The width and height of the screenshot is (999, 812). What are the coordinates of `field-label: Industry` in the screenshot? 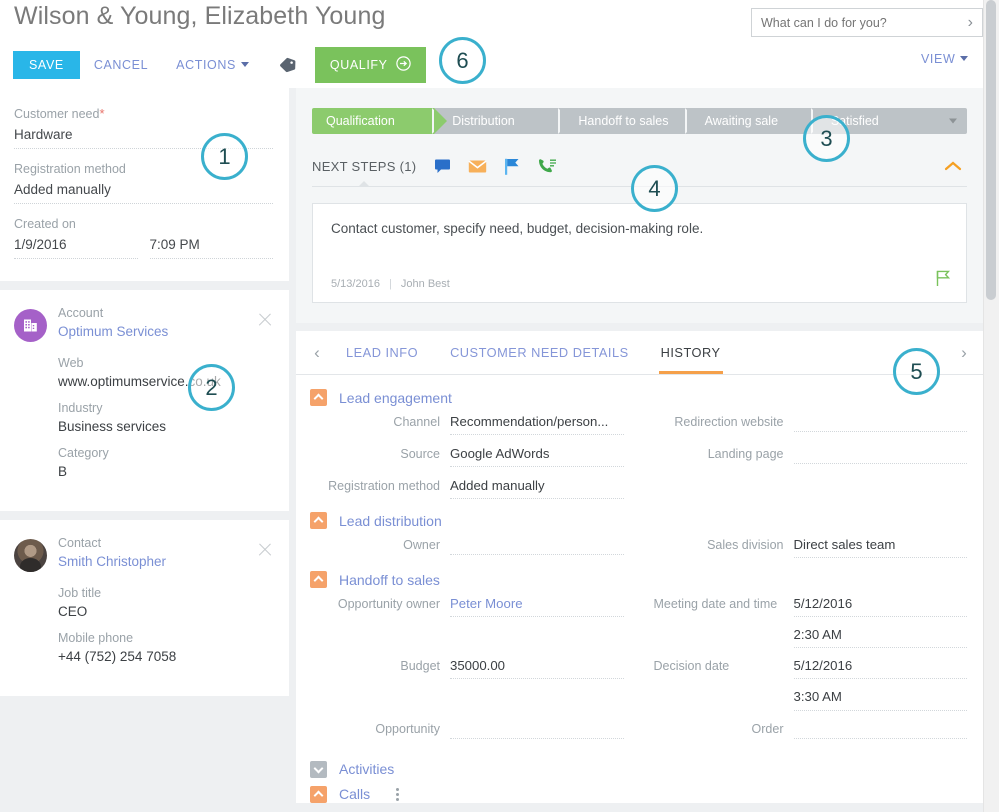 It's located at (80, 407).